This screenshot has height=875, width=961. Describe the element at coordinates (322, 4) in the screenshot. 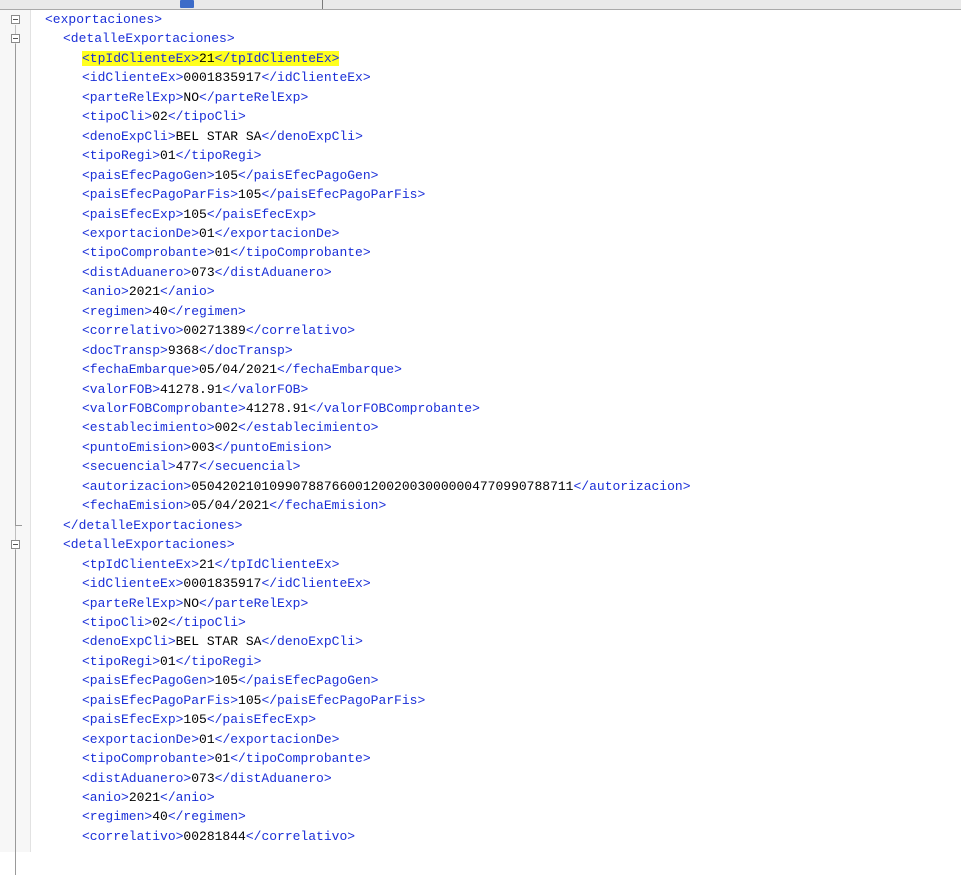

I see `tab-divider` at that location.